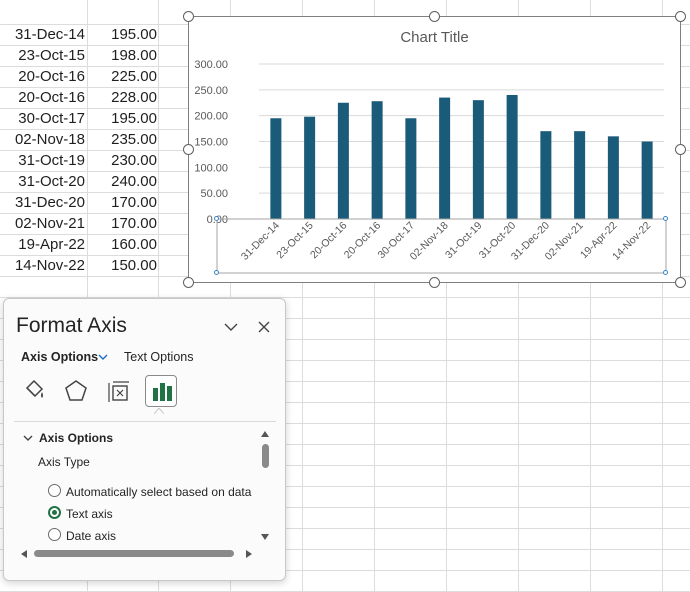 This screenshot has width=690, height=592. Describe the element at coordinates (54, 512) in the screenshot. I see `radio-text-axis` at that location.